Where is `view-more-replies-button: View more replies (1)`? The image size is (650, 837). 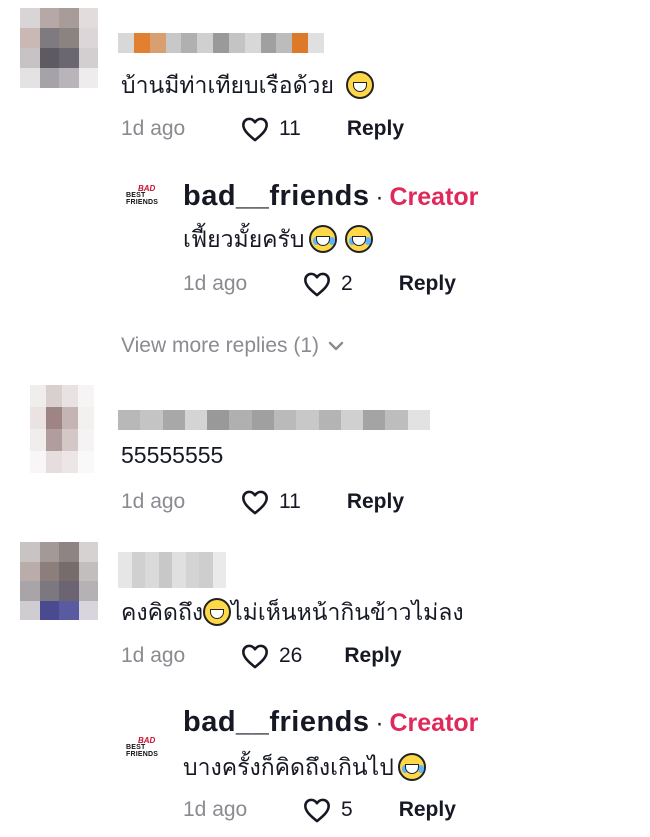 view-more-replies-button: View more replies (1) is located at coordinates (233, 346).